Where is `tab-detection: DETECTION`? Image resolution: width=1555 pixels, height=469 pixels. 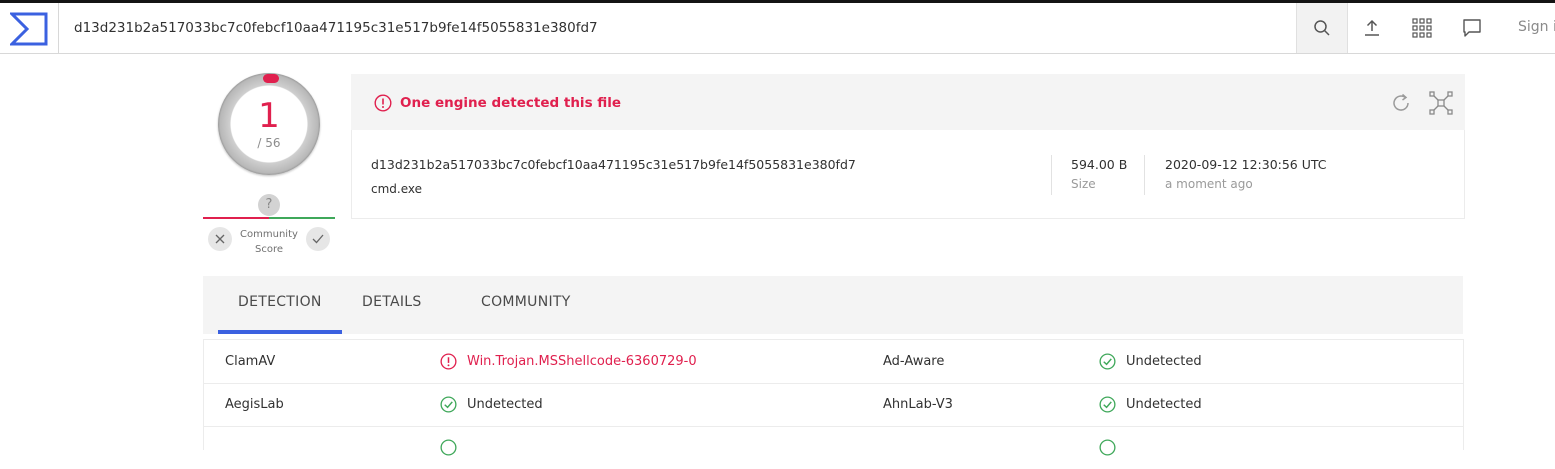 tab-detection: DETECTION is located at coordinates (280, 302).